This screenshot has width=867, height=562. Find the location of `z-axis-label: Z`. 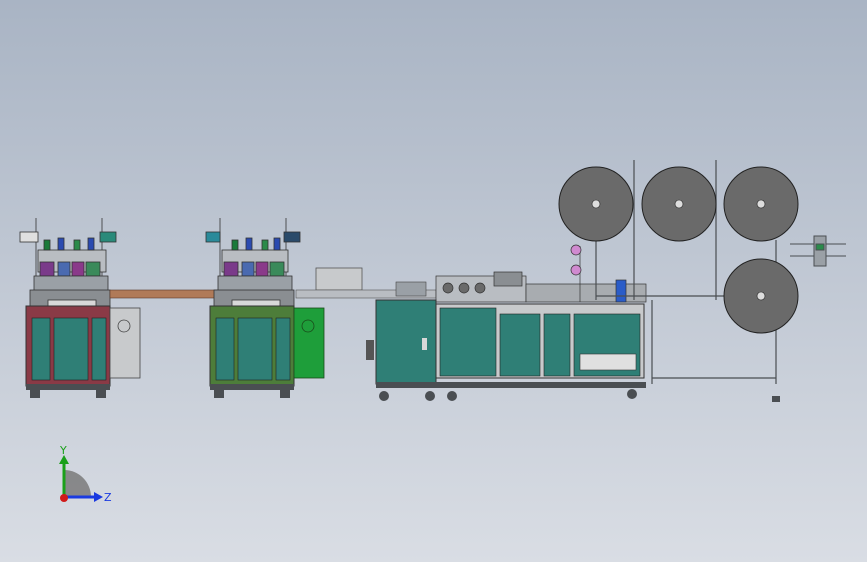

z-axis-label: Z is located at coordinates (108, 497).